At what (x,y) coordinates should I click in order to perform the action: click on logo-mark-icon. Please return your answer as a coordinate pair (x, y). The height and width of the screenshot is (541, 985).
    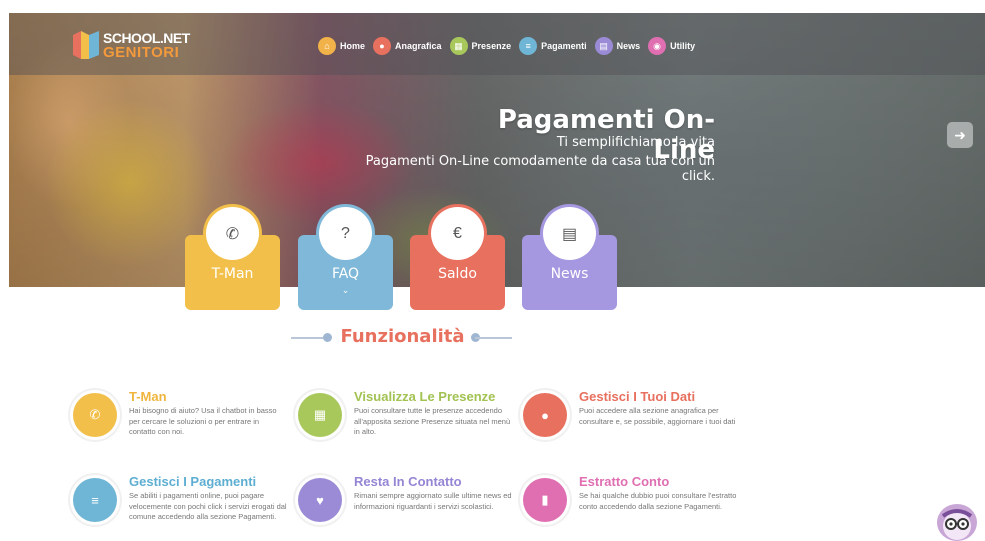
    Looking at the image, I should click on (86, 45).